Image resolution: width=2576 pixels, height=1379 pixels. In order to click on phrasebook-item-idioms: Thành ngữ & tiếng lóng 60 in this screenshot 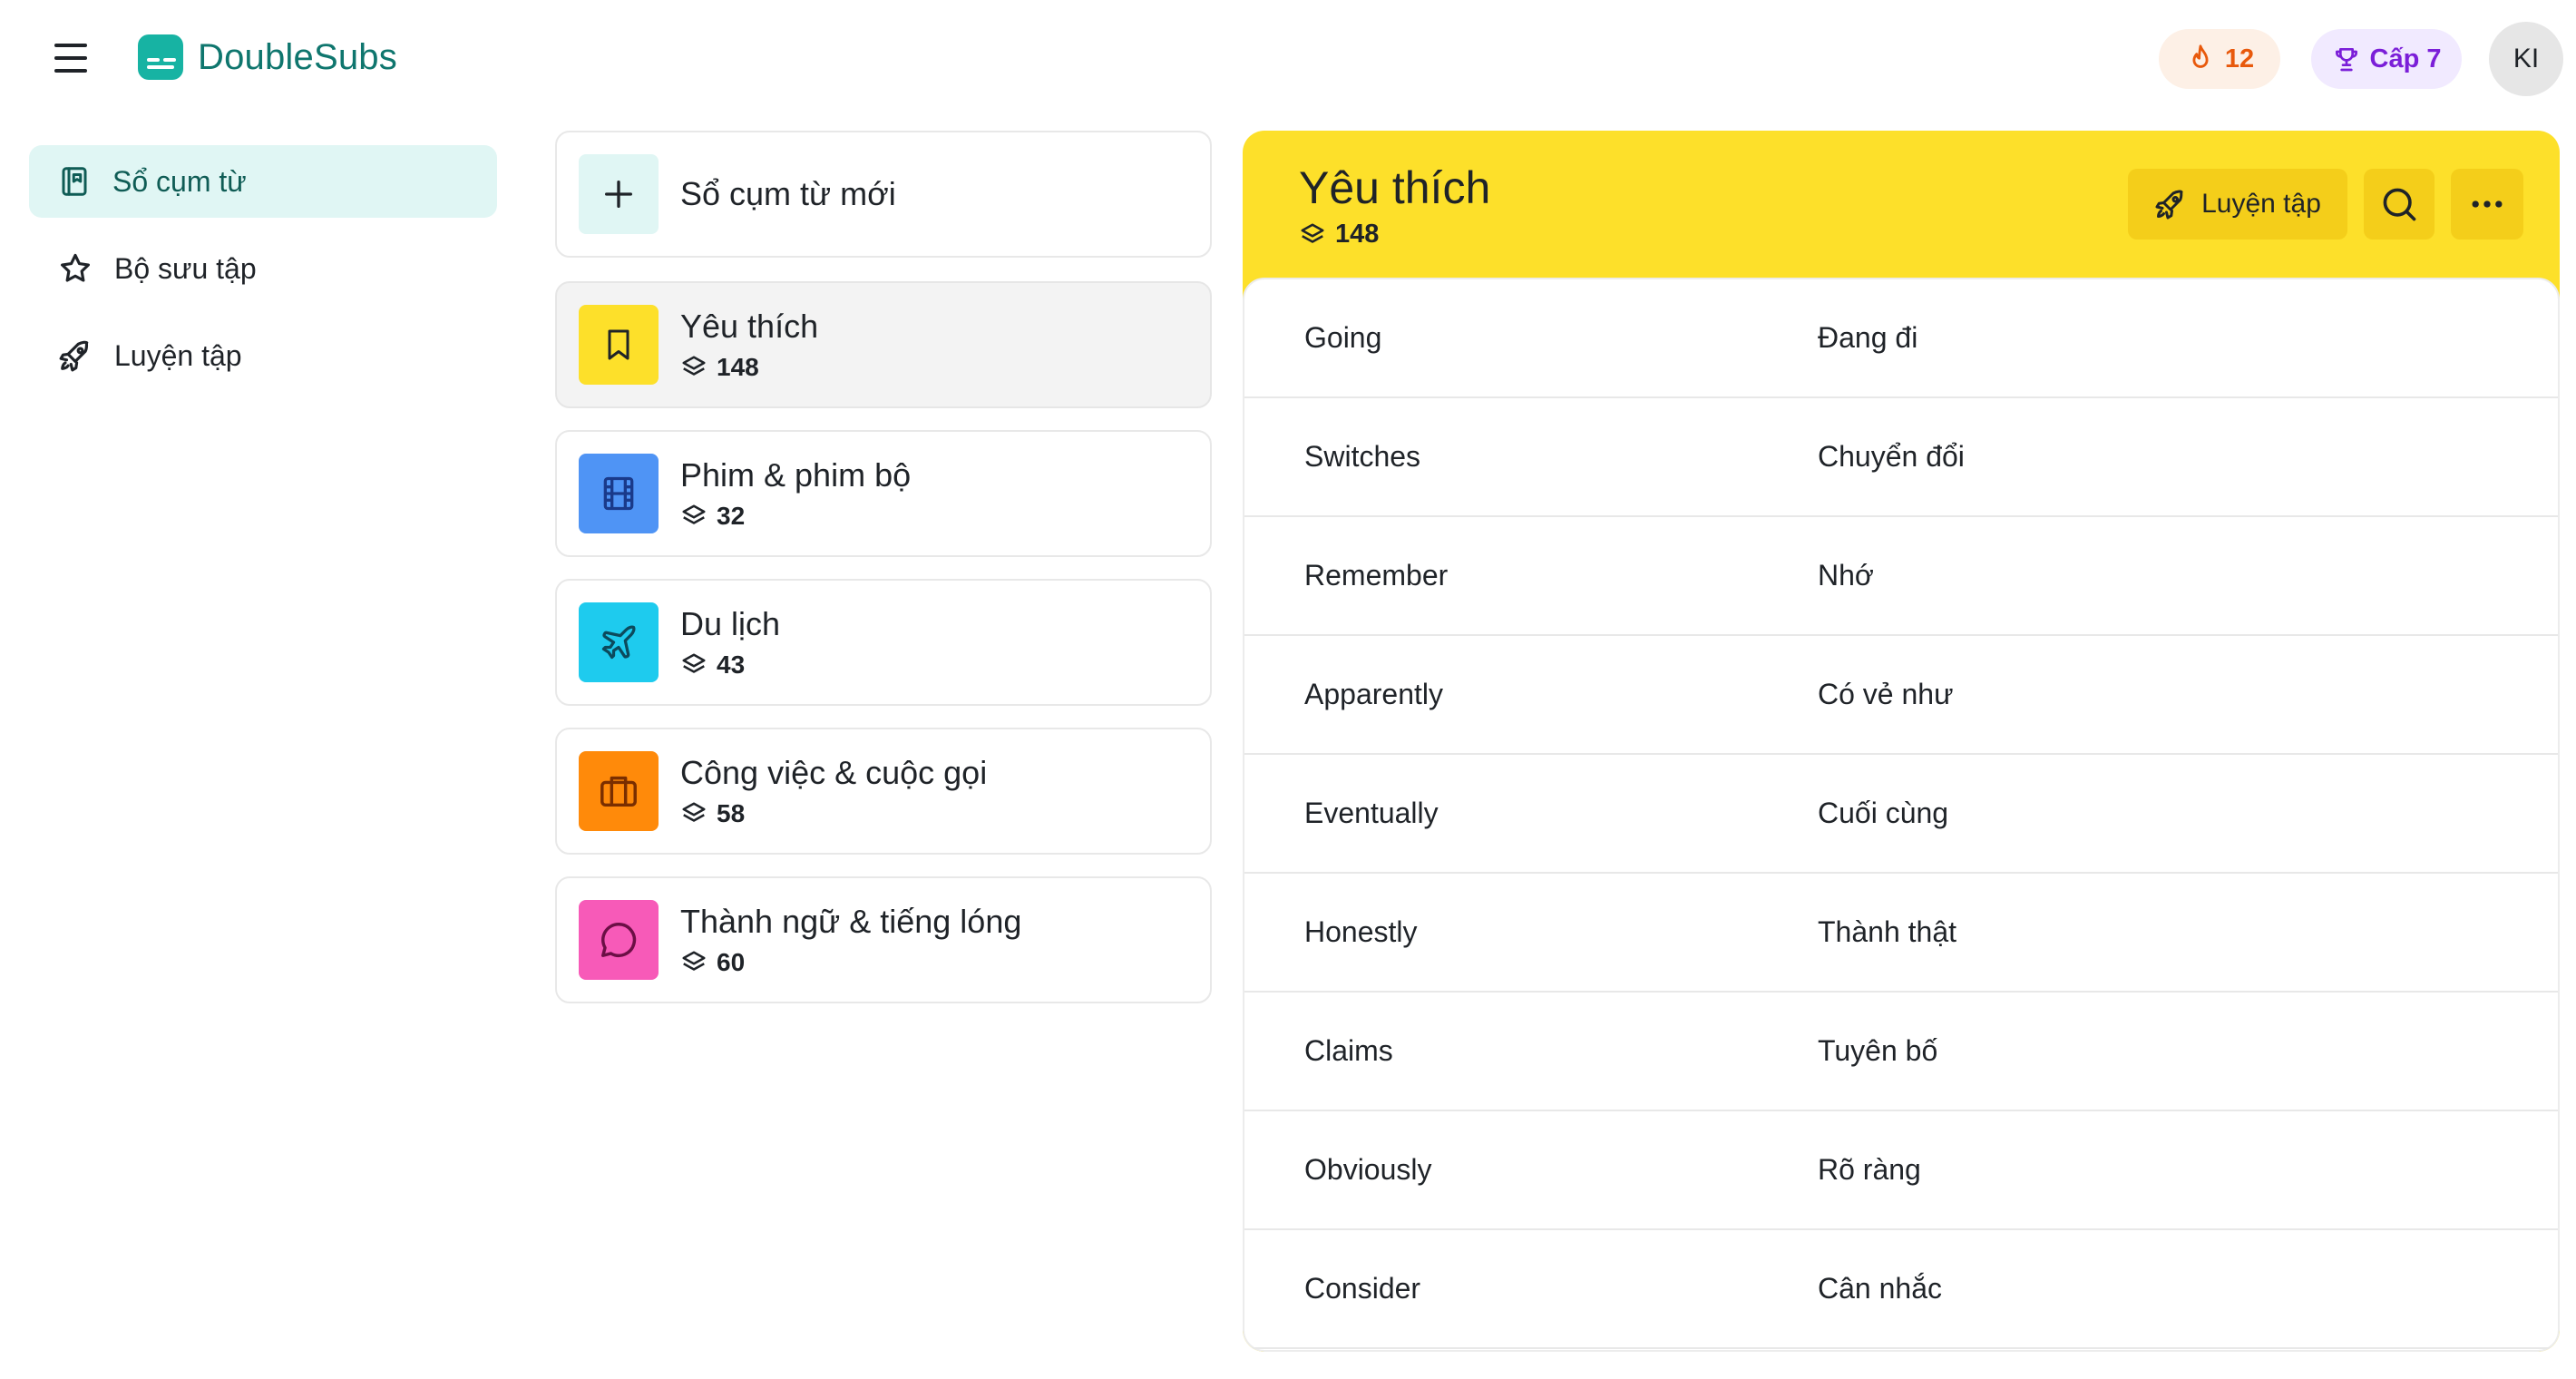, I will do `click(883, 939)`.